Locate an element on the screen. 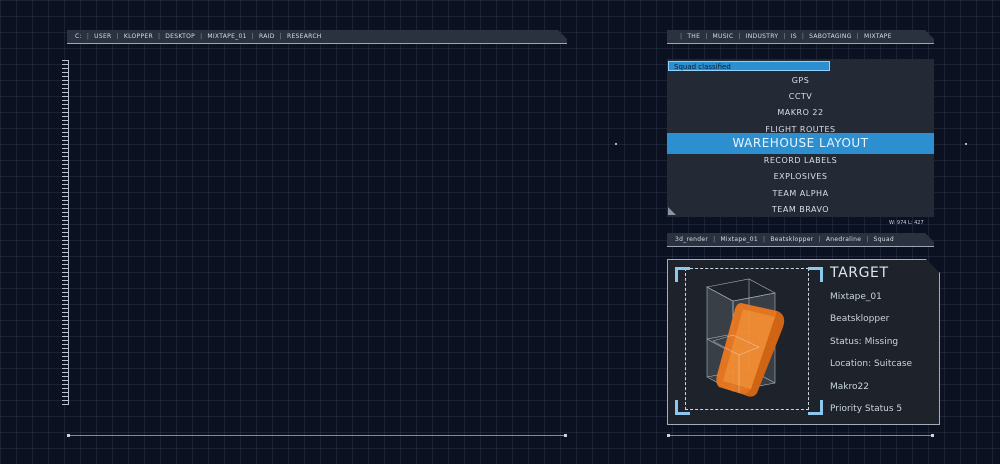  path-segment: RAID is located at coordinates (267, 36).